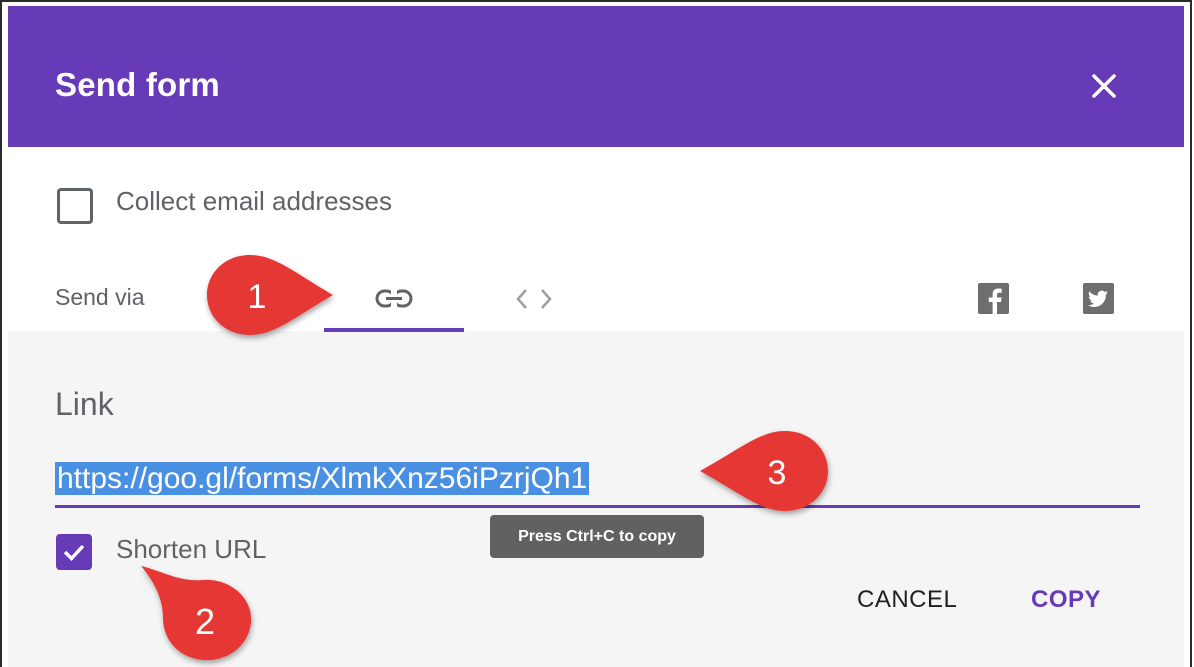  What do you see at coordinates (205, 621) in the screenshot?
I see `callout-2-label: 2` at bounding box center [205, 621].